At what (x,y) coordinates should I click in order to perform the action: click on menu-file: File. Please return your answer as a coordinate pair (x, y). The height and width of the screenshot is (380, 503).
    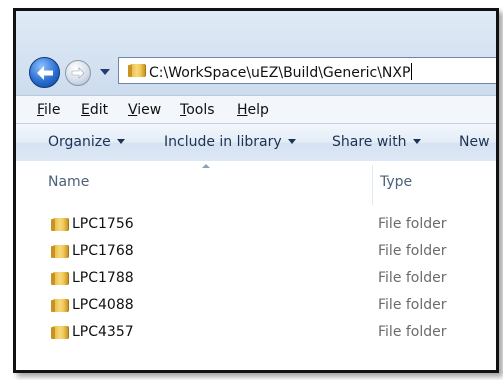
    Looking at the image, I should click on (48, 110).